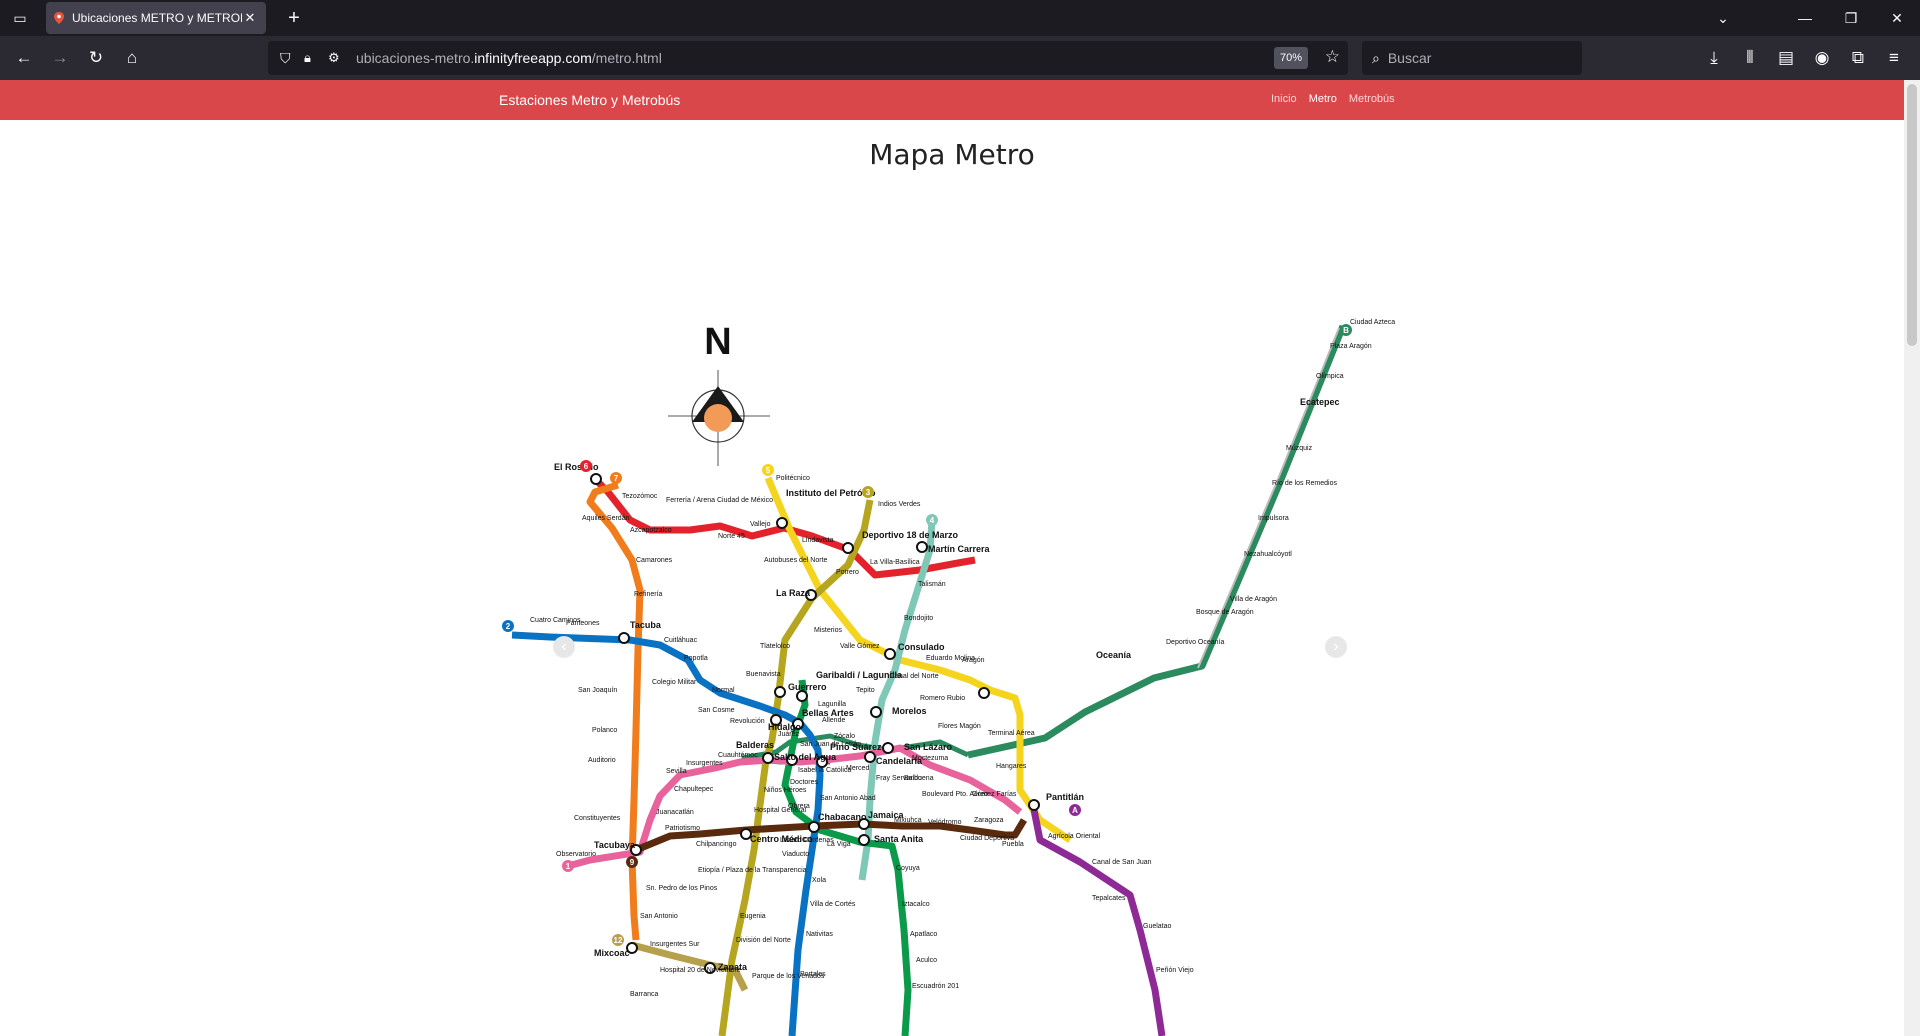 The width and height of the screenshot is (1920, 1036). What do you see at coordinates (1372, 99) in the screenshot?
I see `nav-link-metrobus: Metrobús` at bounding box center [1372, 99].